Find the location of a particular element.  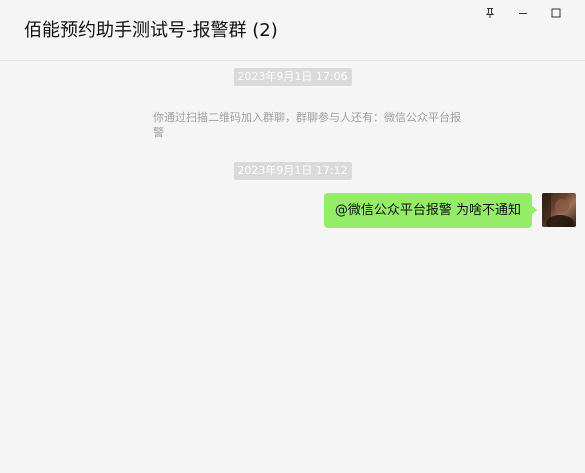

maximize-icon is located at coordinates (556, 13).